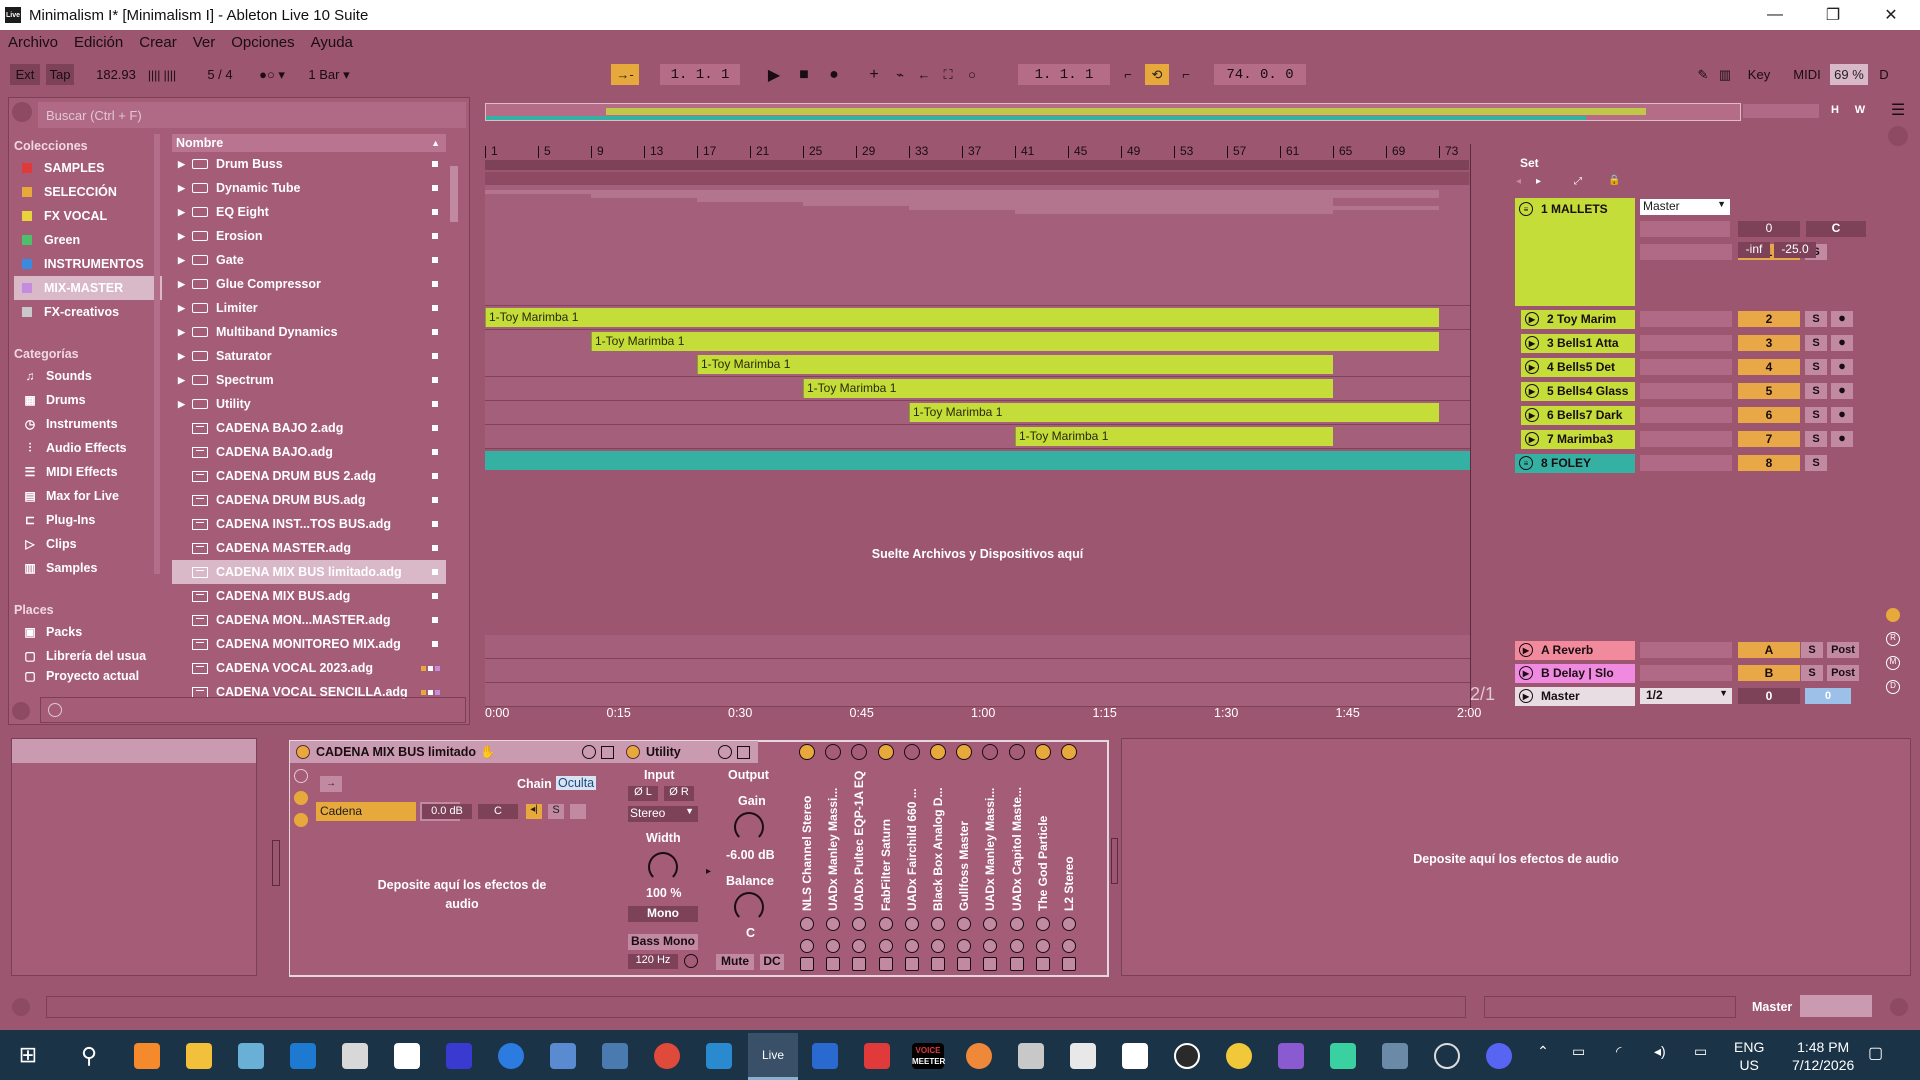 Image resolution: width=1920 pixels, height=1080 pixels. I want to click on menu-edicion: Edición, so click(98, 42).